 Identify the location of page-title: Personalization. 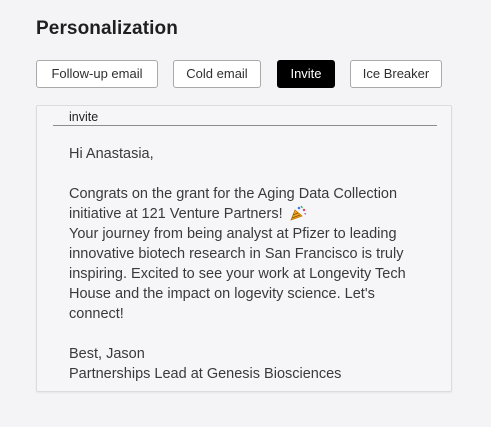
(107, 28).